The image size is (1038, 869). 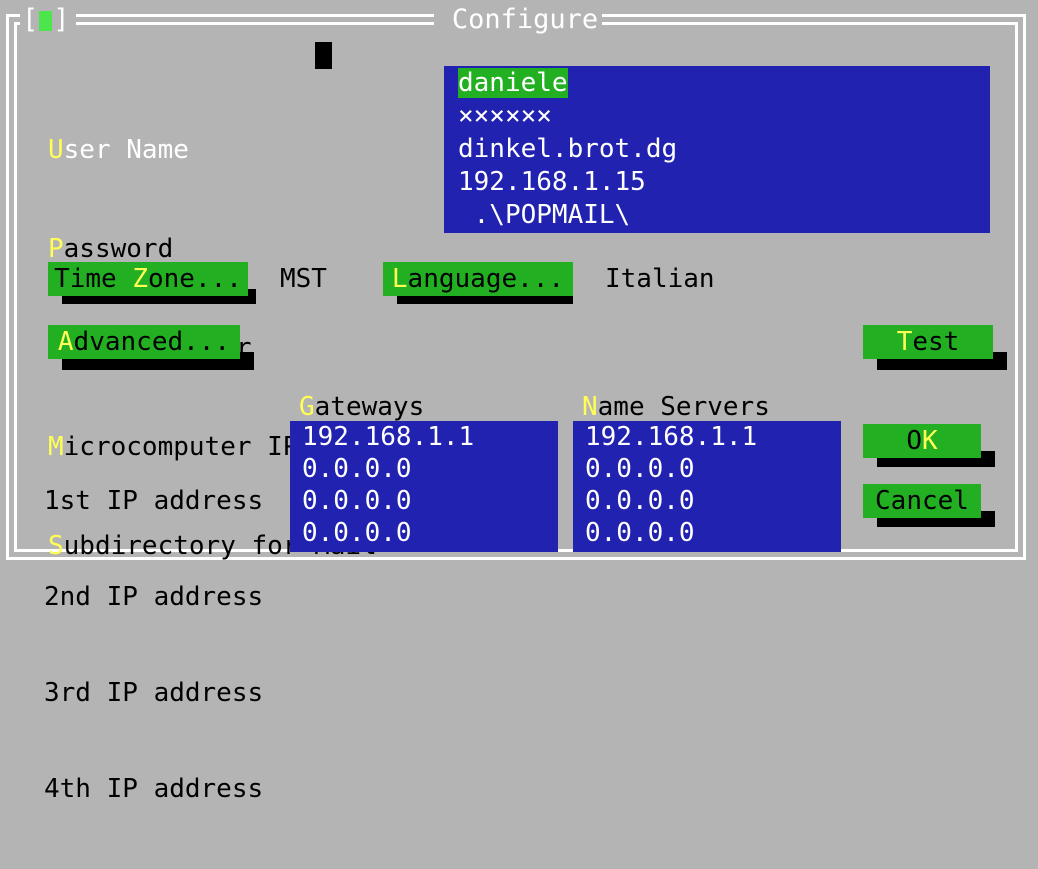 I want to click on accel-char: L, so click(x=399, y=279).